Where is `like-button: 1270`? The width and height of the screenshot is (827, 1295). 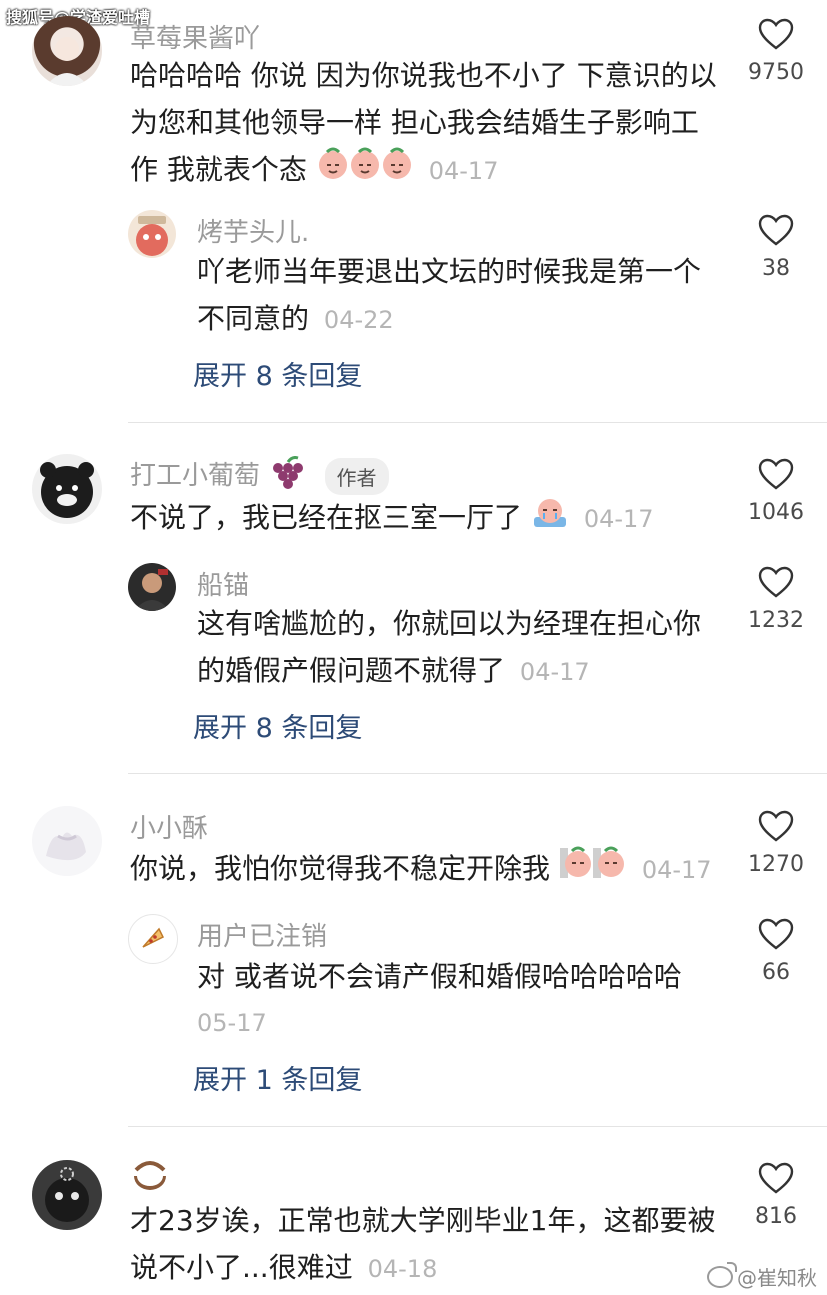
like-button: 1270 is located at coordinates (776, 843).